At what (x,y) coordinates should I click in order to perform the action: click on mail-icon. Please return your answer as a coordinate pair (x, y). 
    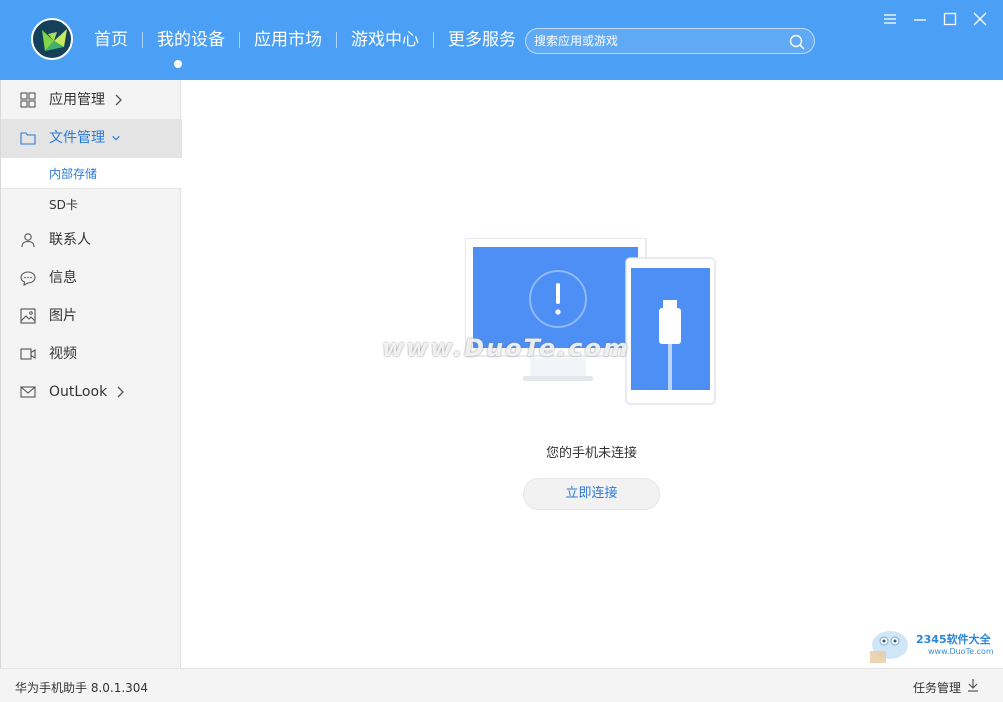
    Looking at the image, I should click on (28, 392).